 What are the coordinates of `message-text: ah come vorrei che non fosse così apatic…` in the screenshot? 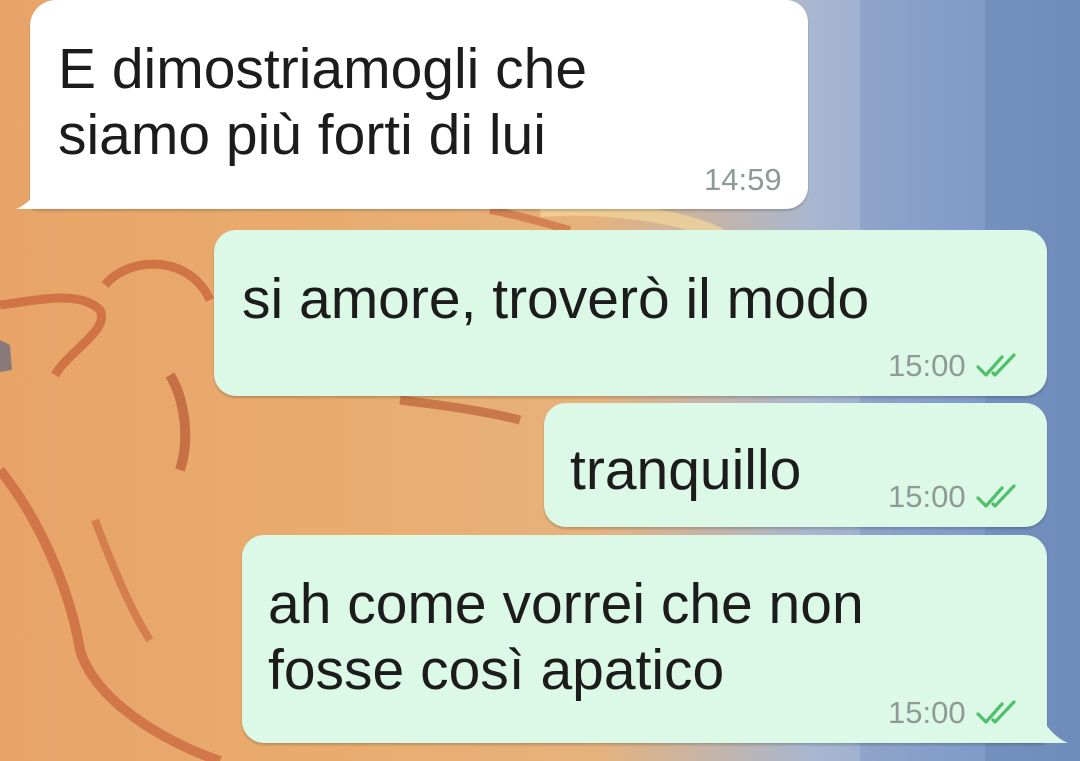 It's located at (566, 637).